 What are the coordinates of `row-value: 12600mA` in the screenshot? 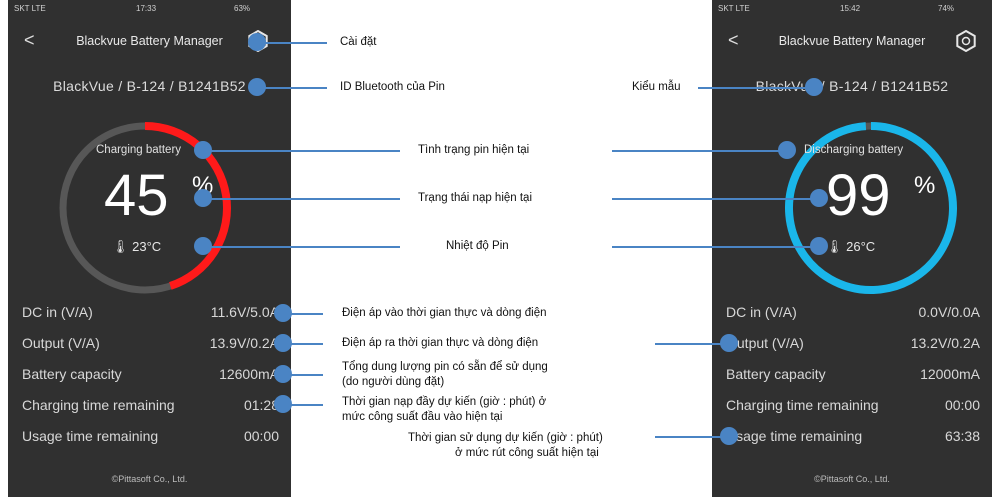 It's located at (249, 374).